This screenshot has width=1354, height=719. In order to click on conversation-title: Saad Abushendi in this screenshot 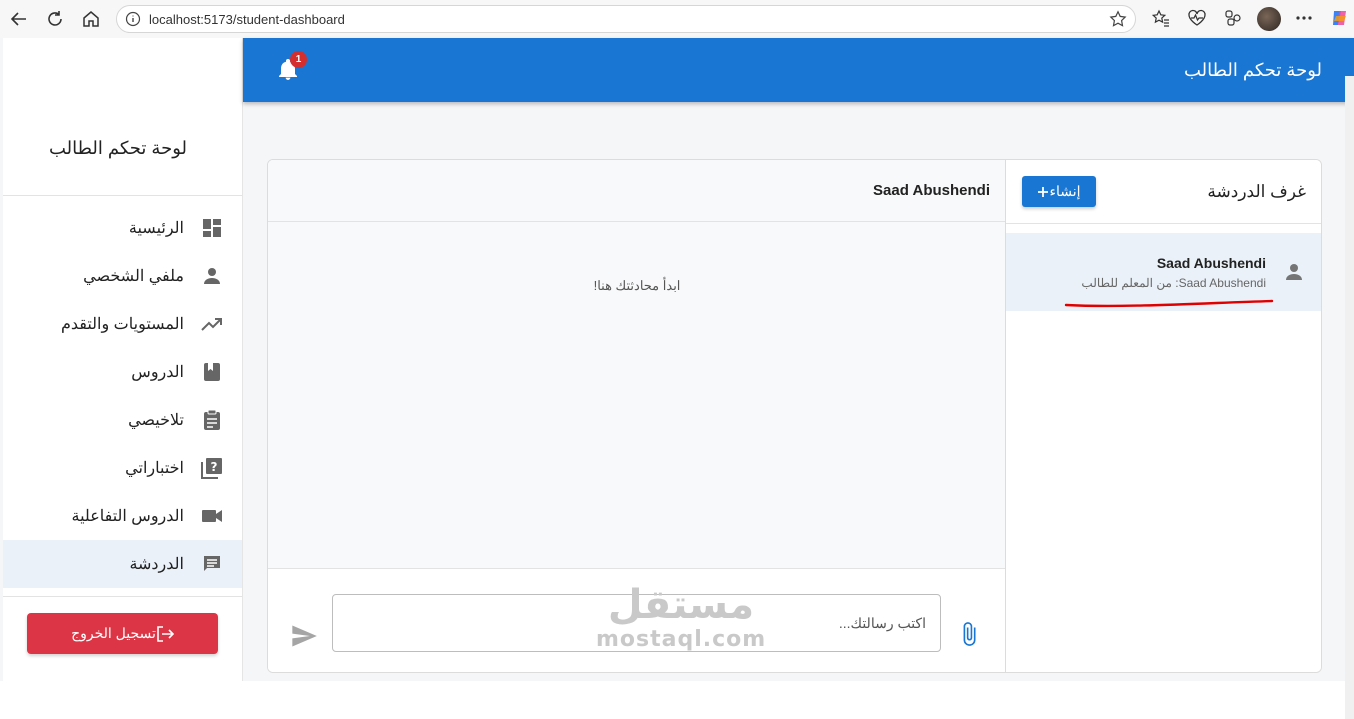, I will do `click(931, 190)`.